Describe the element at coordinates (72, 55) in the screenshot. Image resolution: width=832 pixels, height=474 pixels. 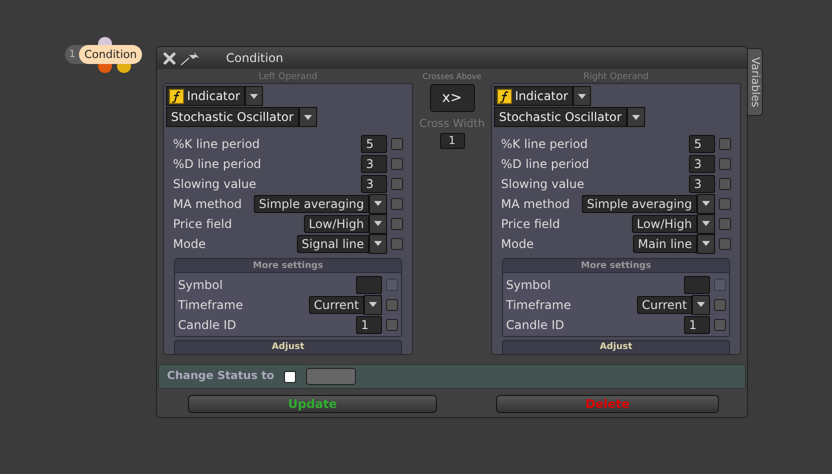
I see `node-number: 1` at that location.